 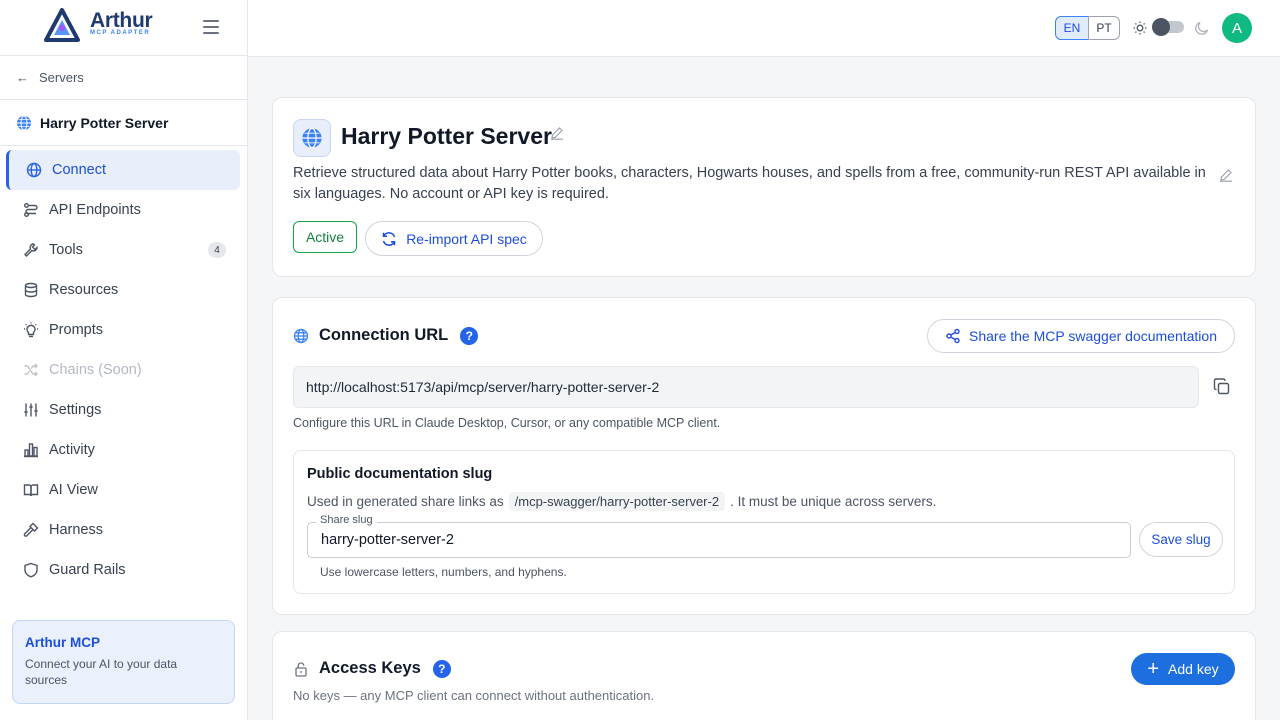 I want to click on current-server: Harry Potter Server, so click(x=123, y=123).